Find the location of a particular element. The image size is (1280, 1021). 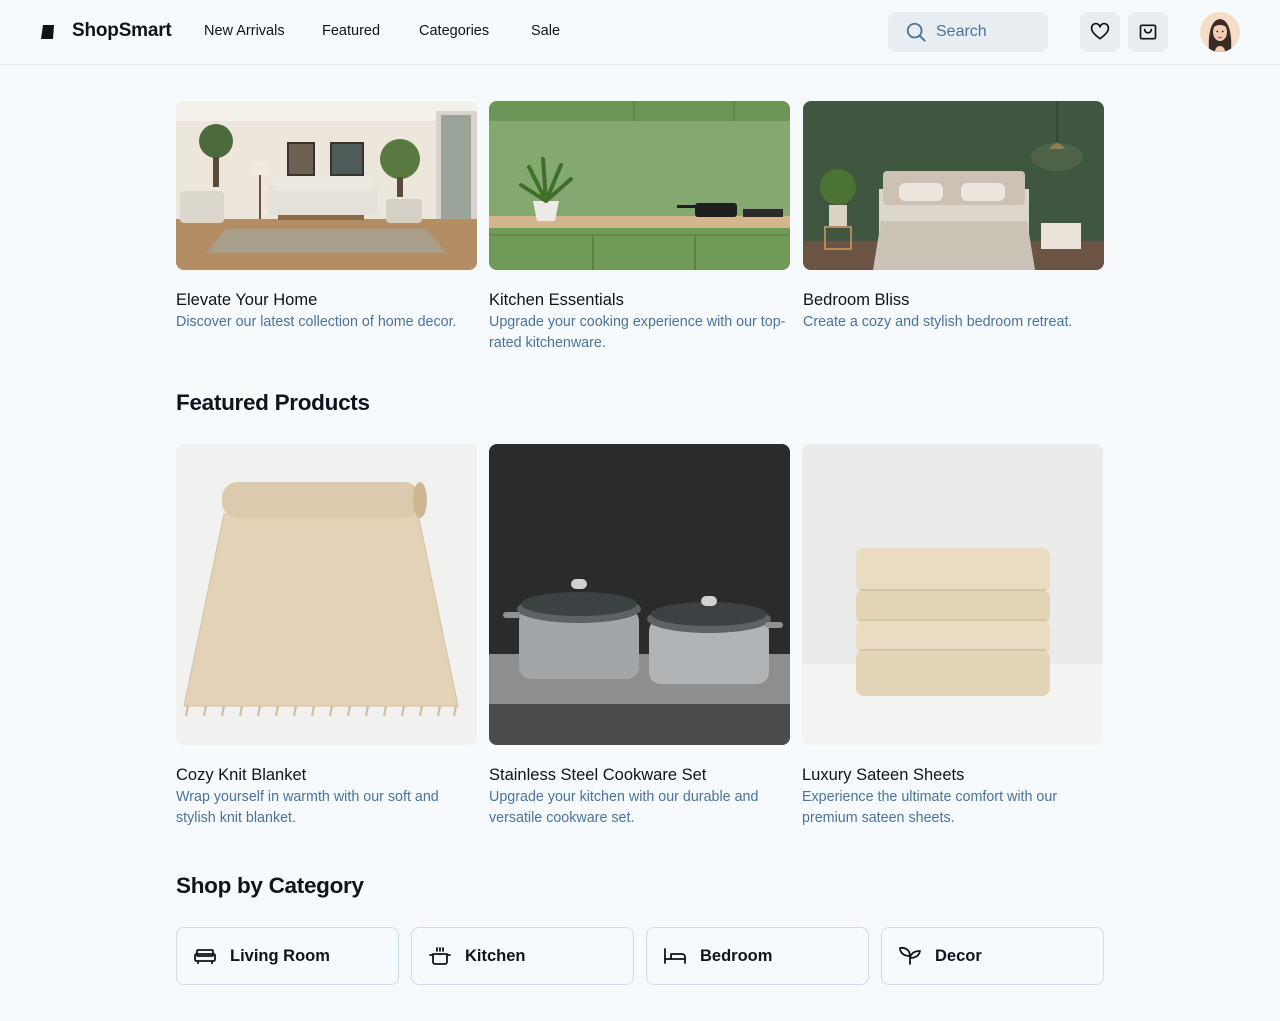

shopping-bag-icon is located at coordinates (1148, 32).